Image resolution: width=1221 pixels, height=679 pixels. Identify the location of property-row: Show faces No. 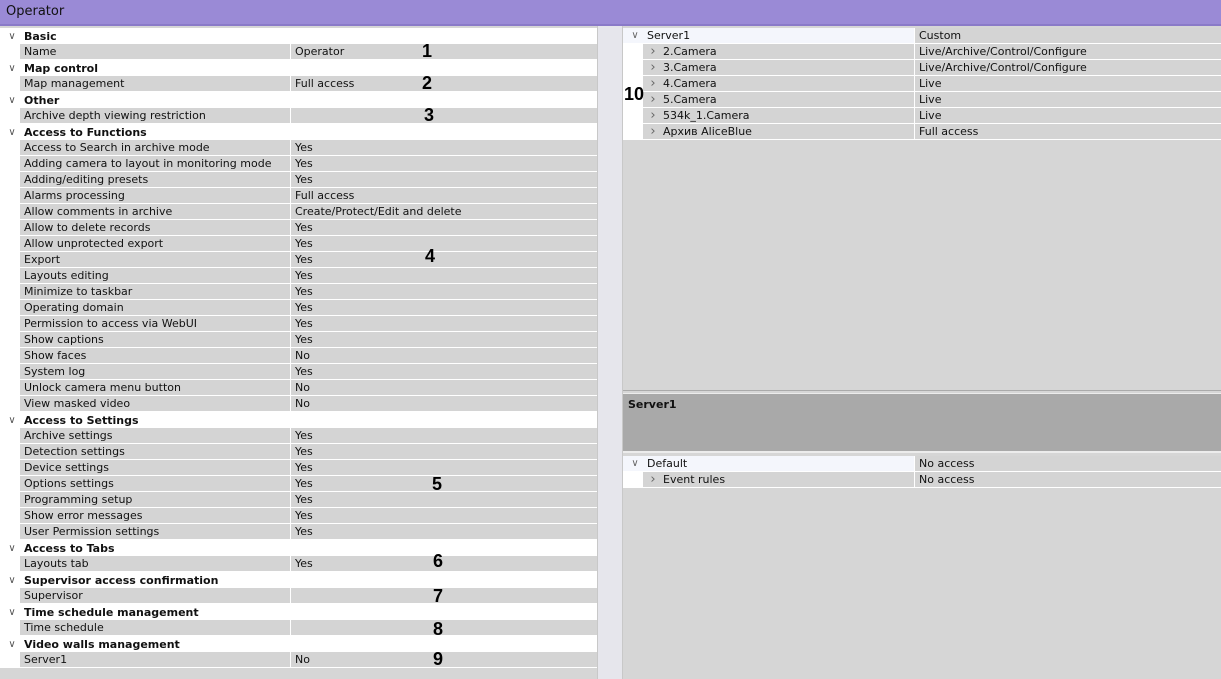
(298, 356).